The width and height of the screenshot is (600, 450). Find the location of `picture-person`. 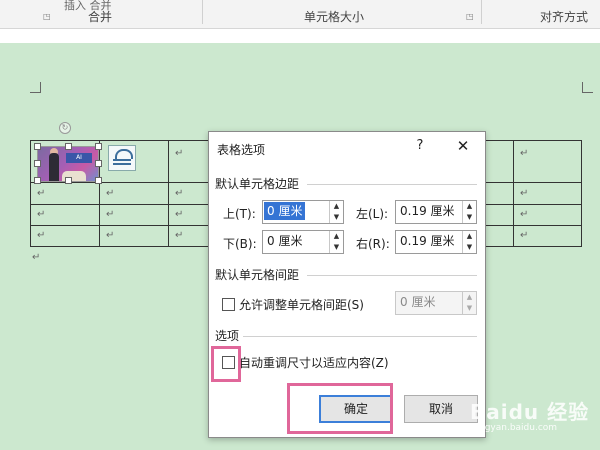

picture-person is located at coordinates (54, 167).